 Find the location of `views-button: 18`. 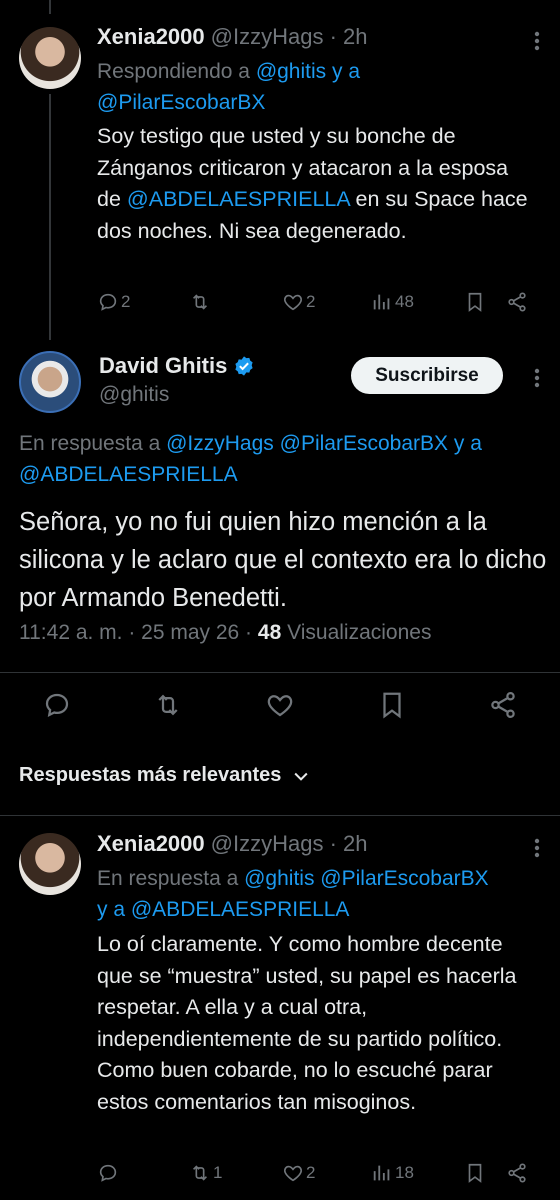

views-button: 18 is located at coordinates (392, 1173).